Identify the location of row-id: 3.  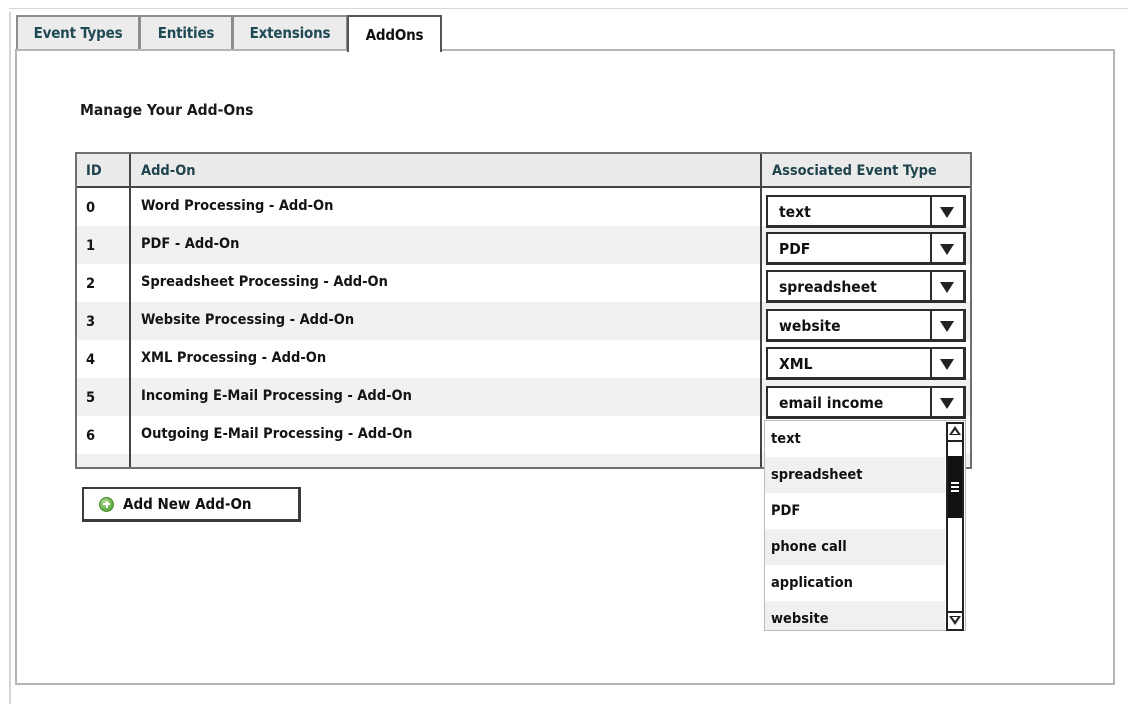
(91, 322).